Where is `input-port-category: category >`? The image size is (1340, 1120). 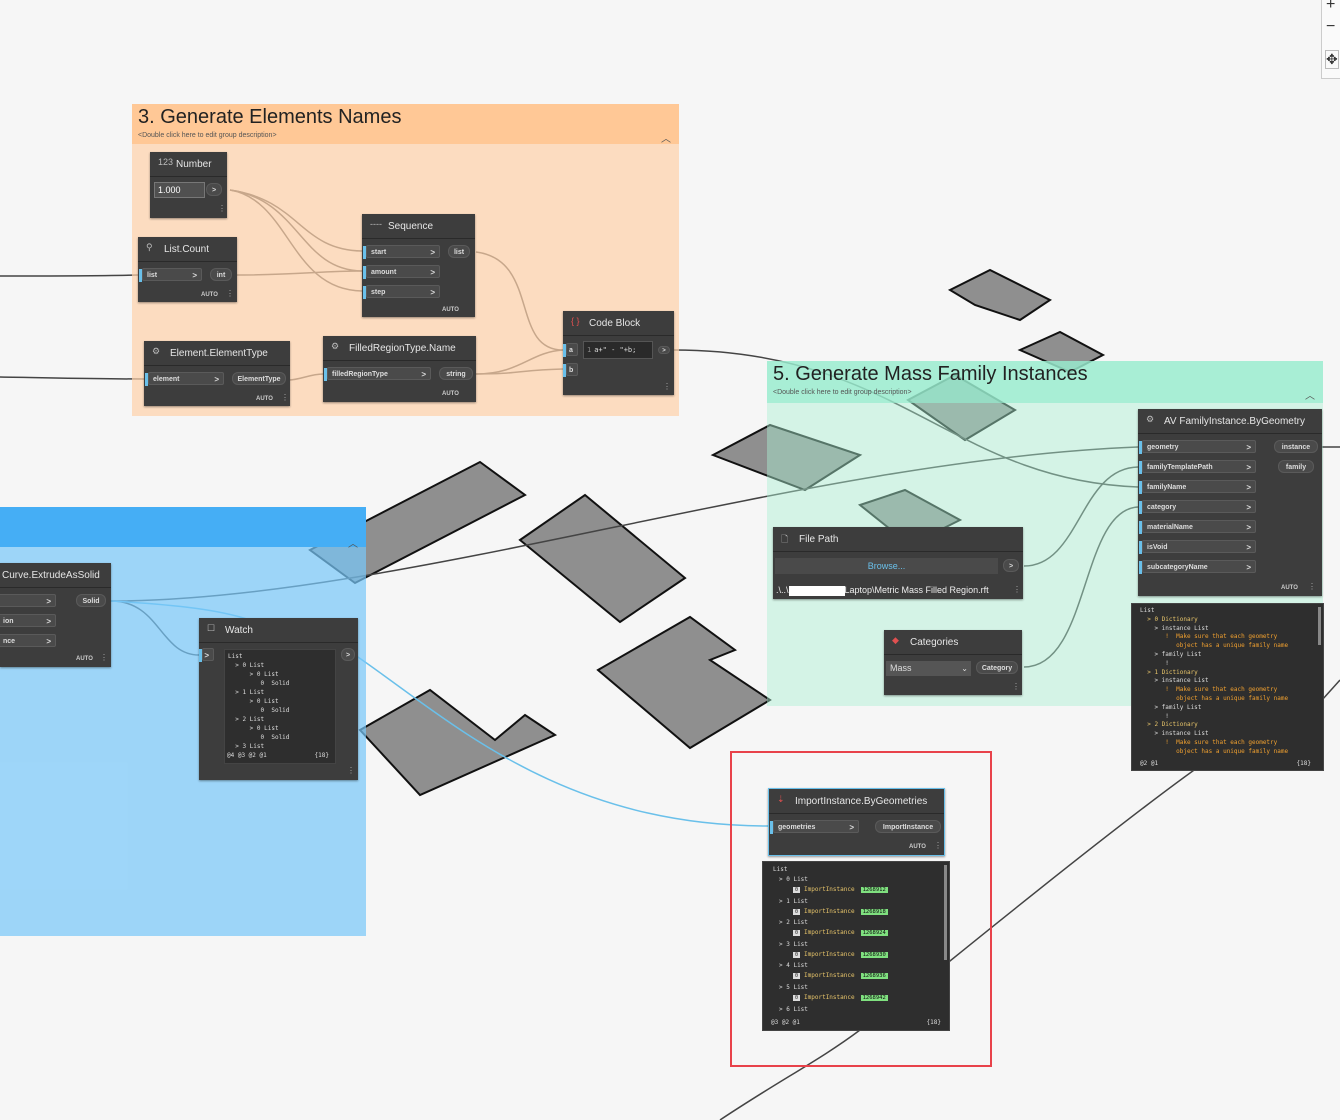
input-port-category: category > is located at coordinates (1197, 507).